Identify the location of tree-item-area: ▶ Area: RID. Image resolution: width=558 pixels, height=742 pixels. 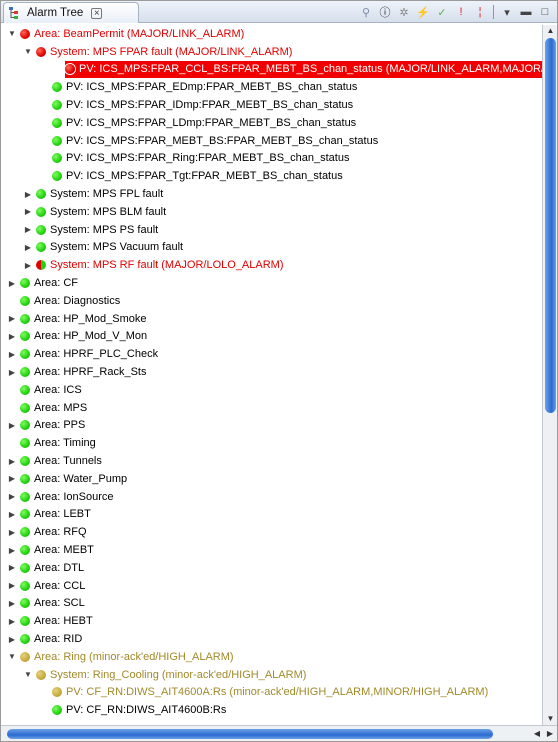
(41, 639).